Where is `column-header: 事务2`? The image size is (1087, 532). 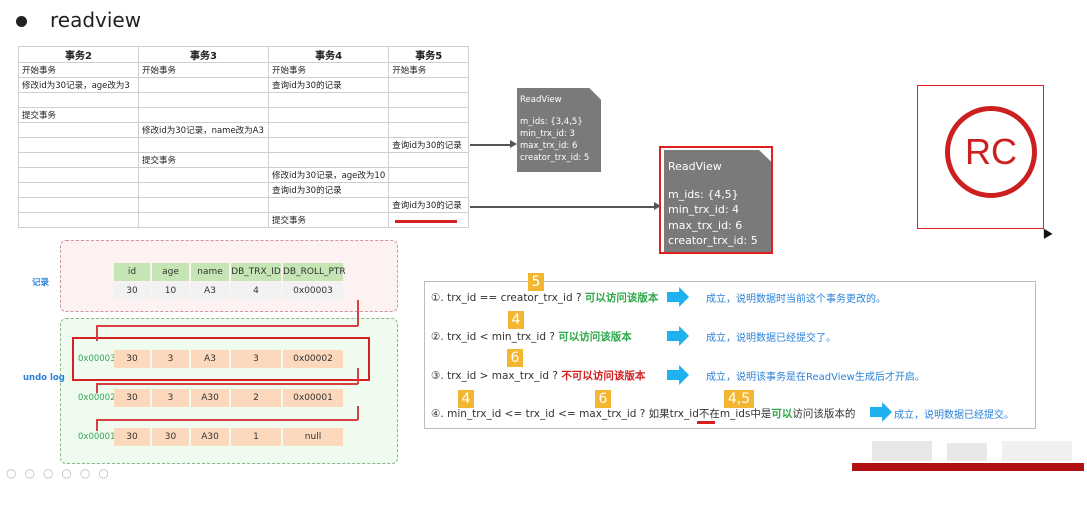
column-header: 事务2 is located at coordinates (78, 54).